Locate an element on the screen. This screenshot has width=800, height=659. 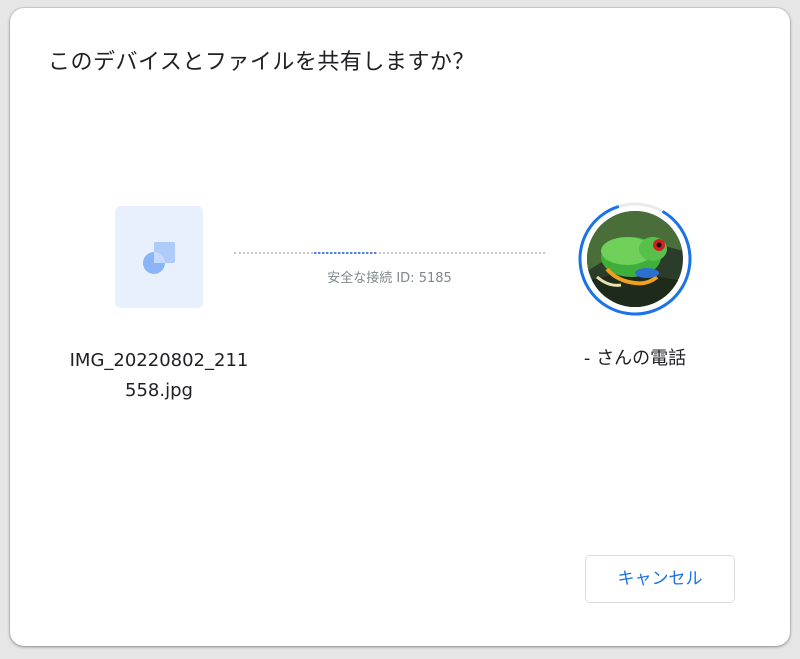
image-file-icon is located at coordinates (159, 258).